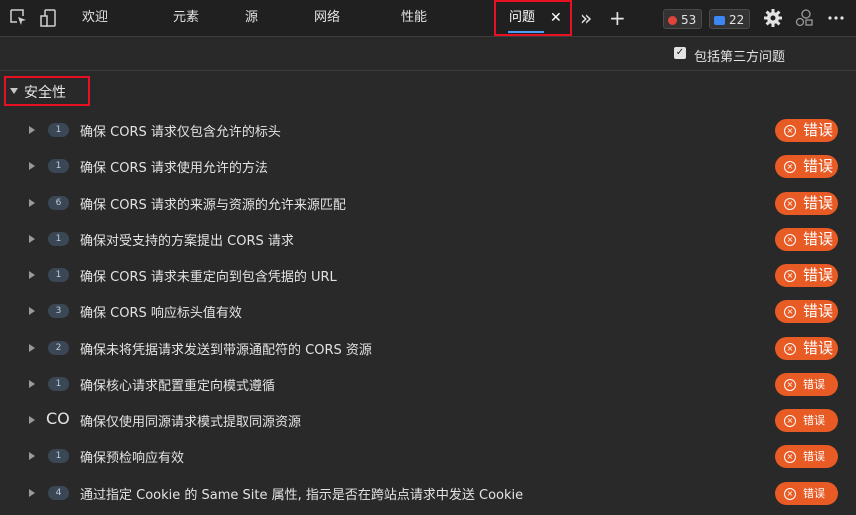  What do you see at coordinates (680, 53) in the screenshot?
I see `third-party-checkbox: ✓` at bounding box center [680, 53].